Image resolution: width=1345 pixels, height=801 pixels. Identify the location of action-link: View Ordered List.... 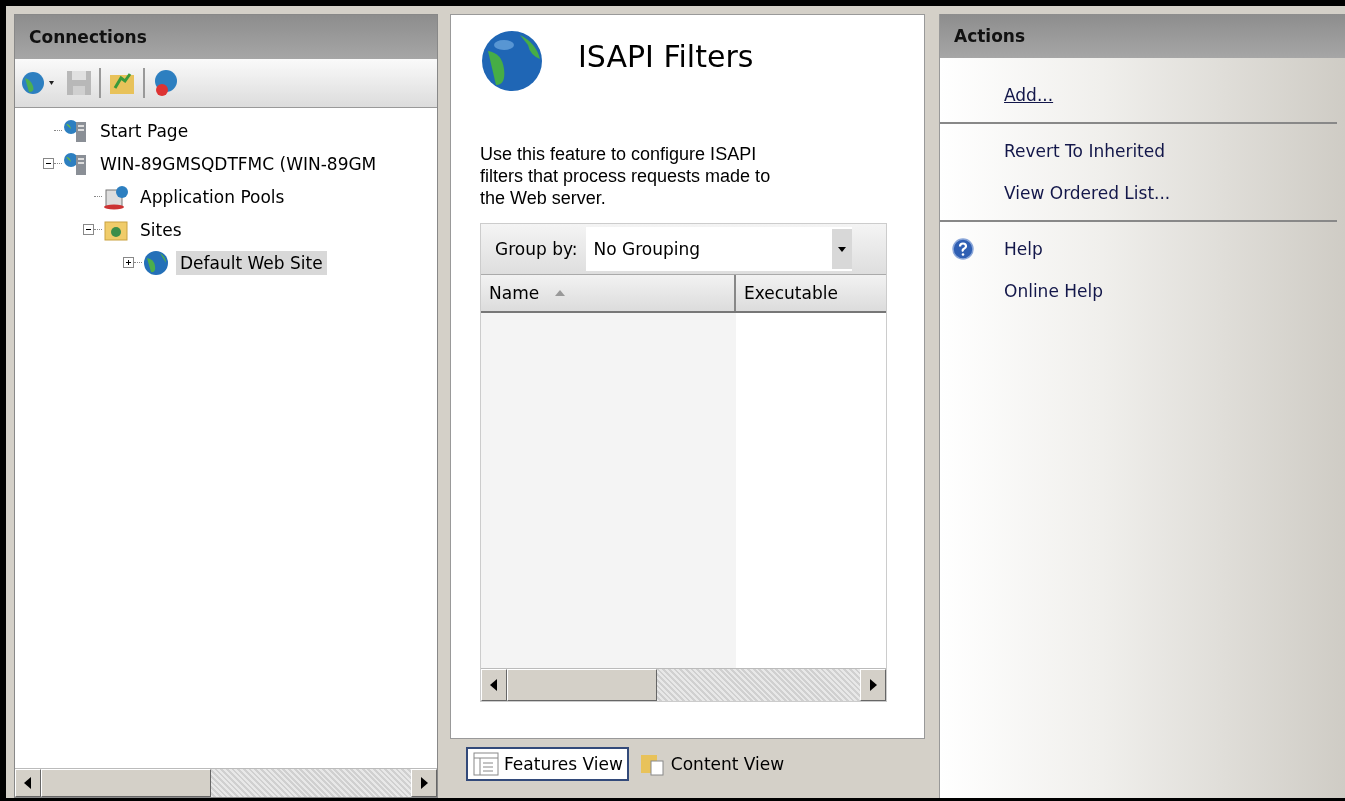
(1087, 193).